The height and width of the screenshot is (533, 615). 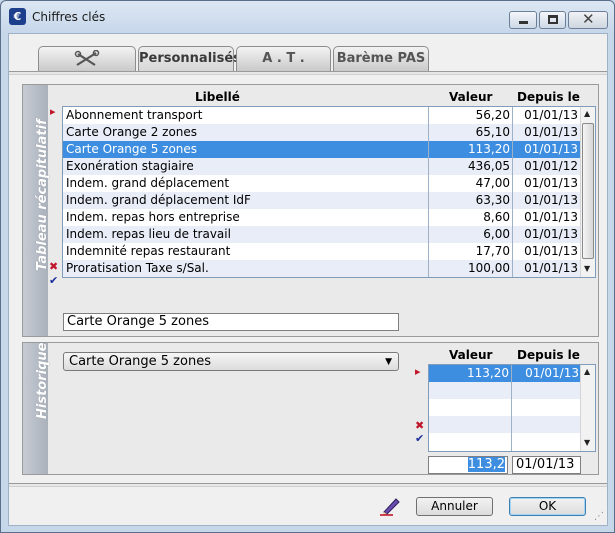 I want to click on table-row: Carte Orange 5 zones 113,20 01/01/13, so click(x=321, y=149).